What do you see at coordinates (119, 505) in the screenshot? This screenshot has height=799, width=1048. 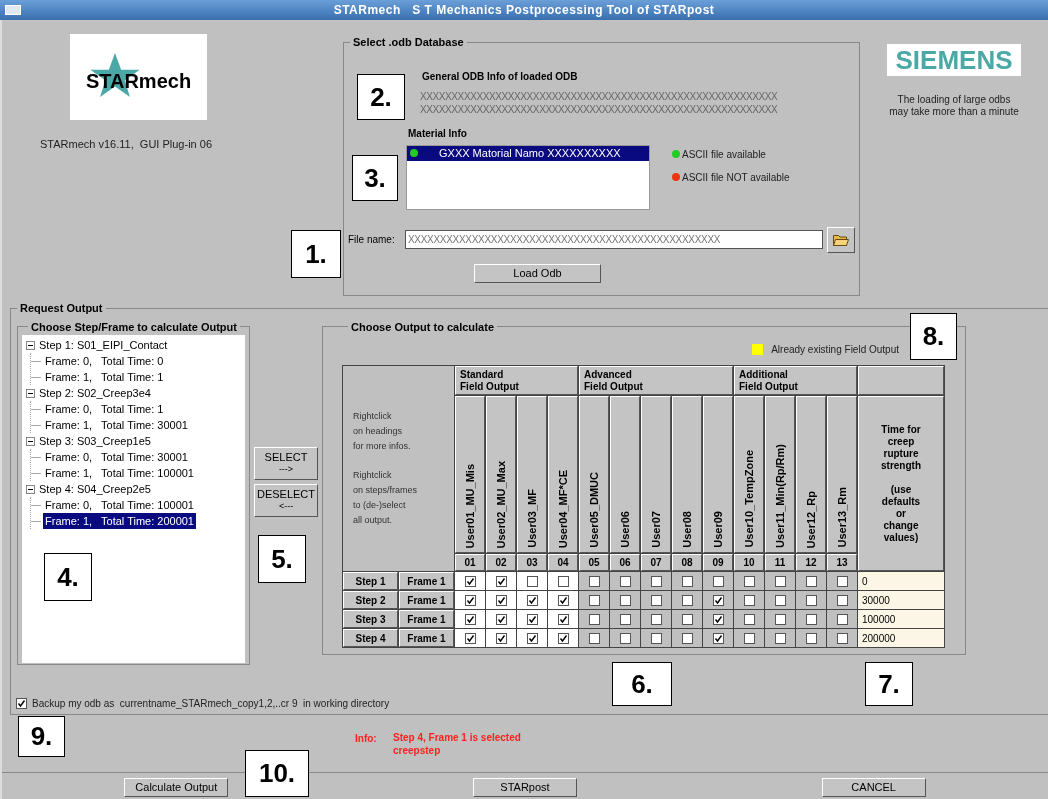 I see `frame-item: Frame: 0, Total Time: 100001` at bounding box center [119, 505].